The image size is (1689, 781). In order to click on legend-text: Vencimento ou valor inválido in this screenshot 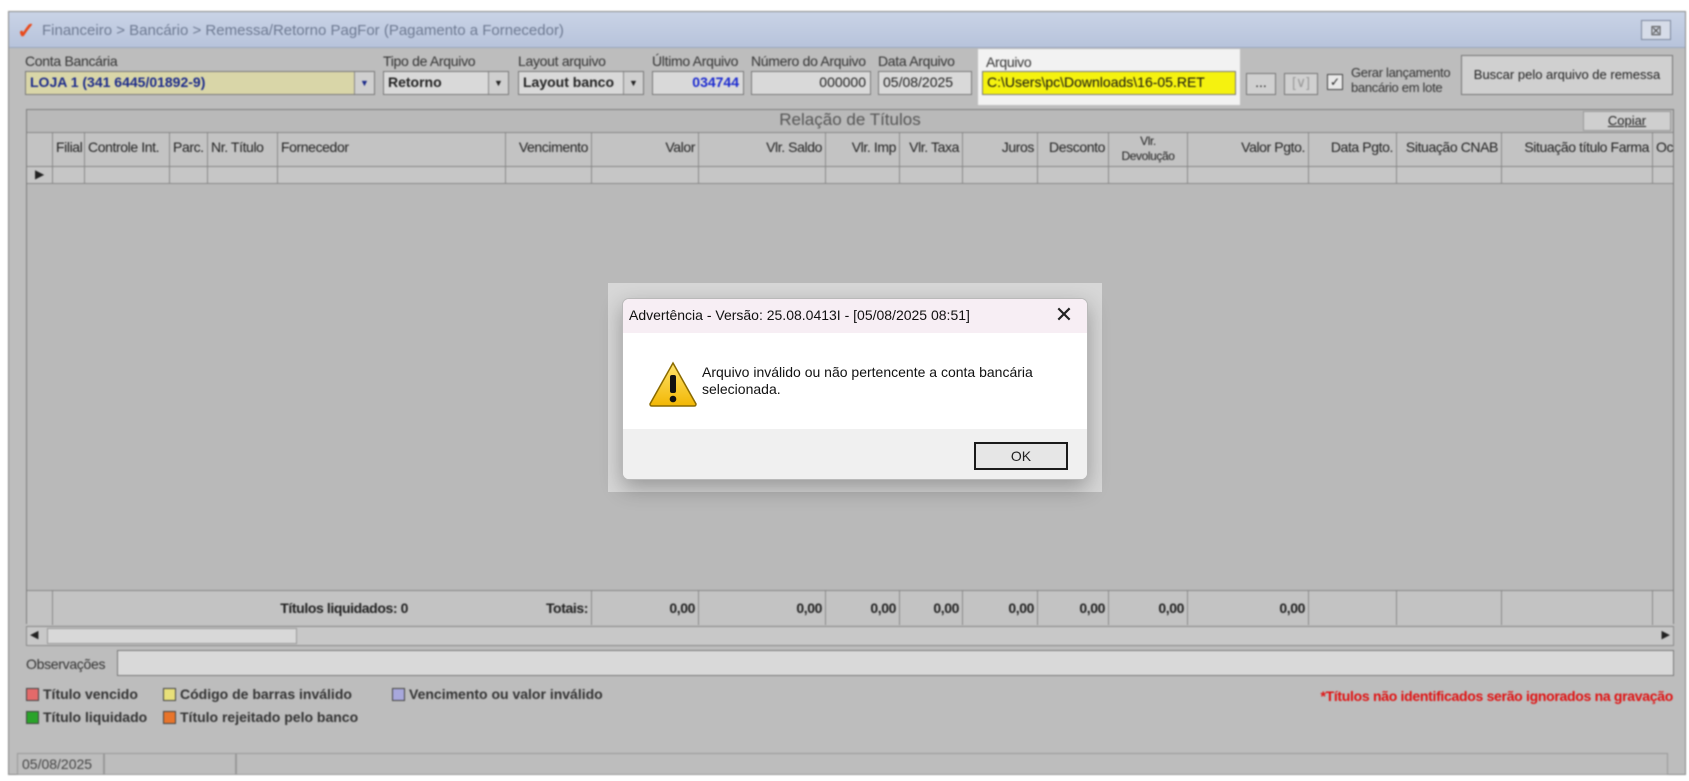, I will do `click(506, 694)`.